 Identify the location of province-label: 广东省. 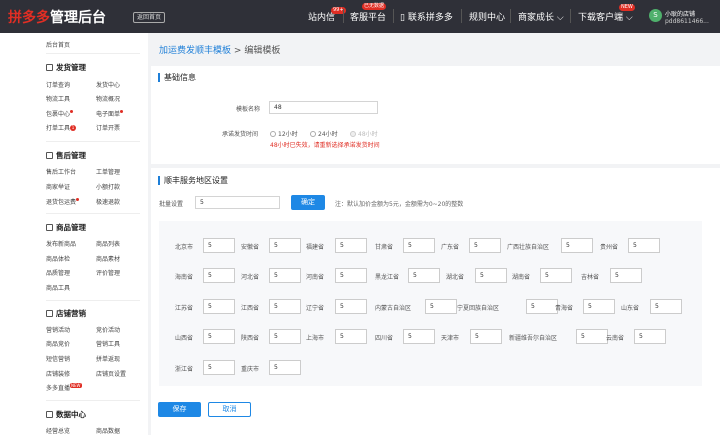
(450, 247).